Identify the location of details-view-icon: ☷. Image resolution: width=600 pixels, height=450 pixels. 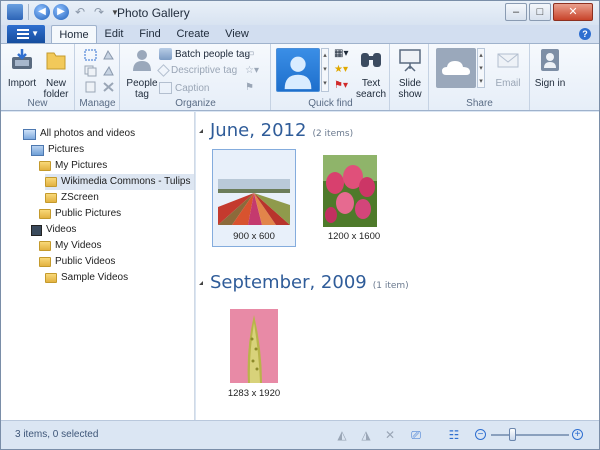
(454, 435).